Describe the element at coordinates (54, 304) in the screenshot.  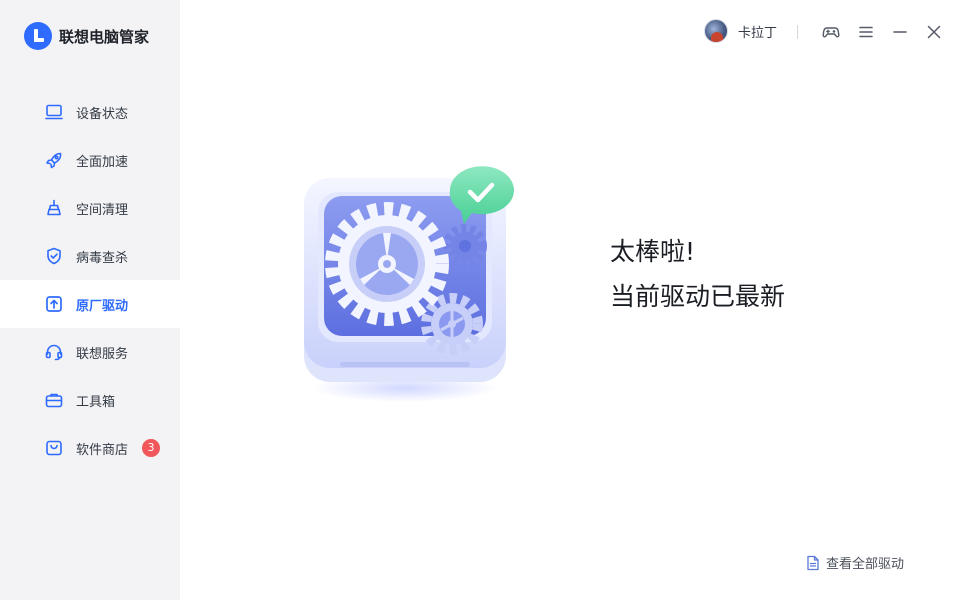
I see `upload-square-icon` at that location.